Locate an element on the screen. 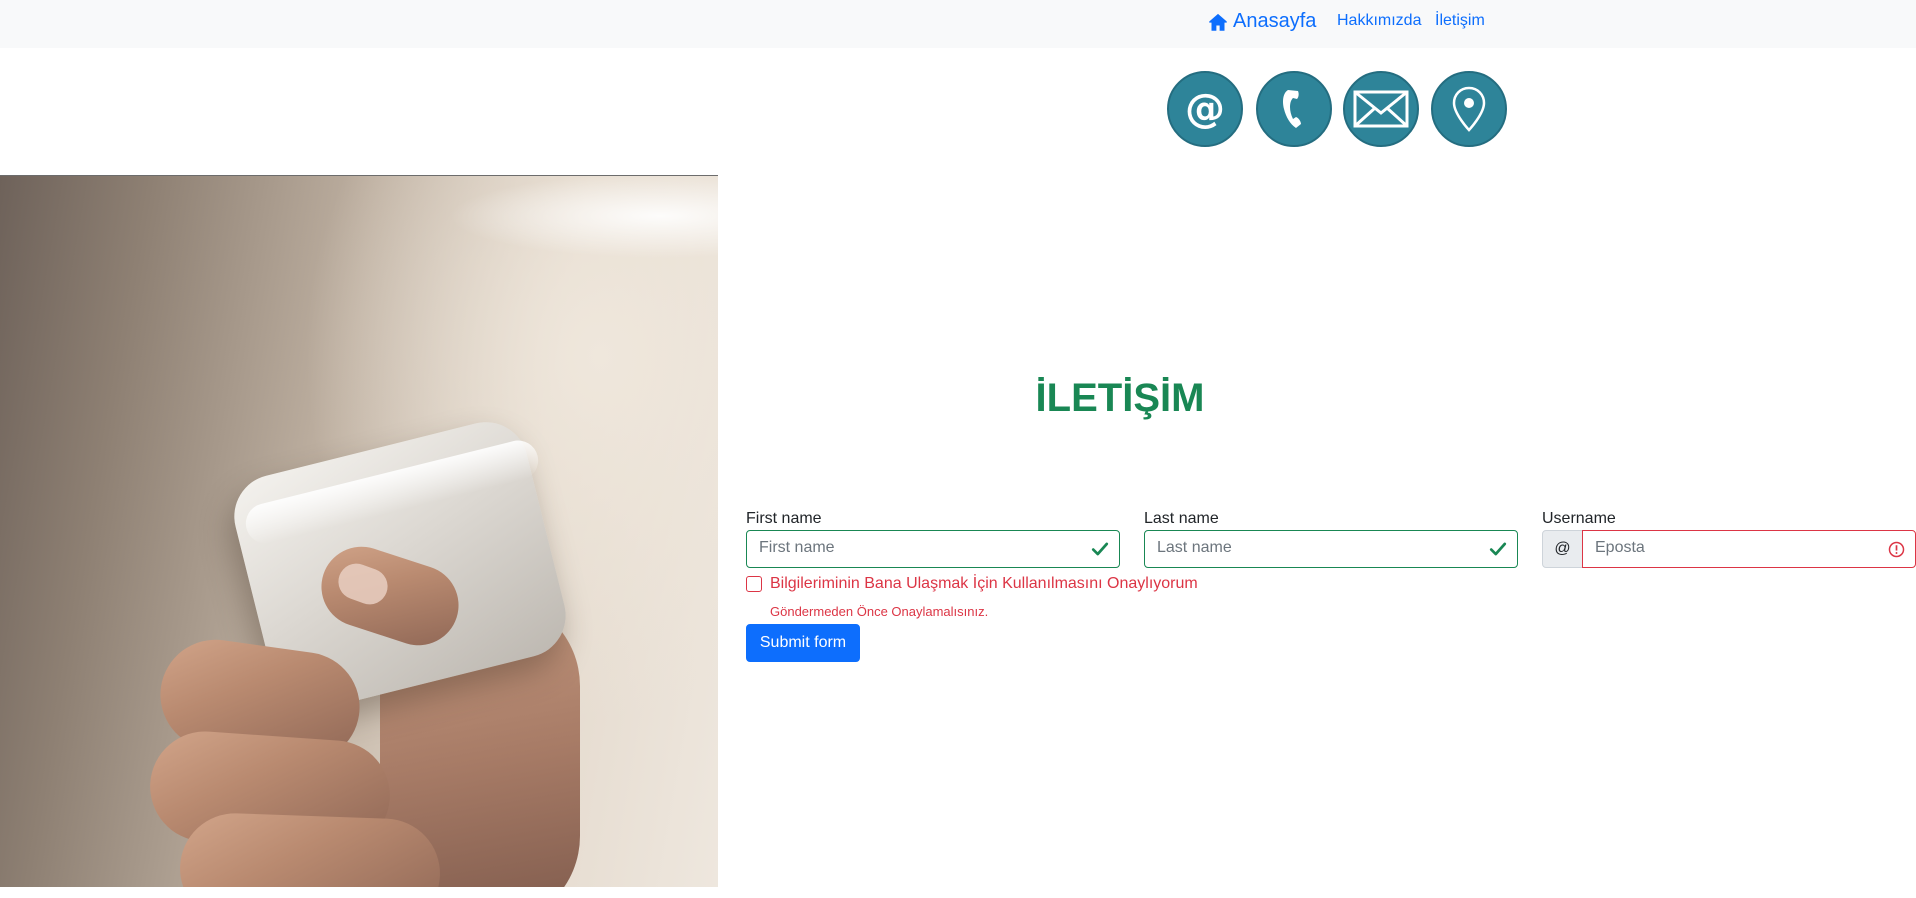  nav-brand-label: Anasayfa is located at coordinates (1275, 21).